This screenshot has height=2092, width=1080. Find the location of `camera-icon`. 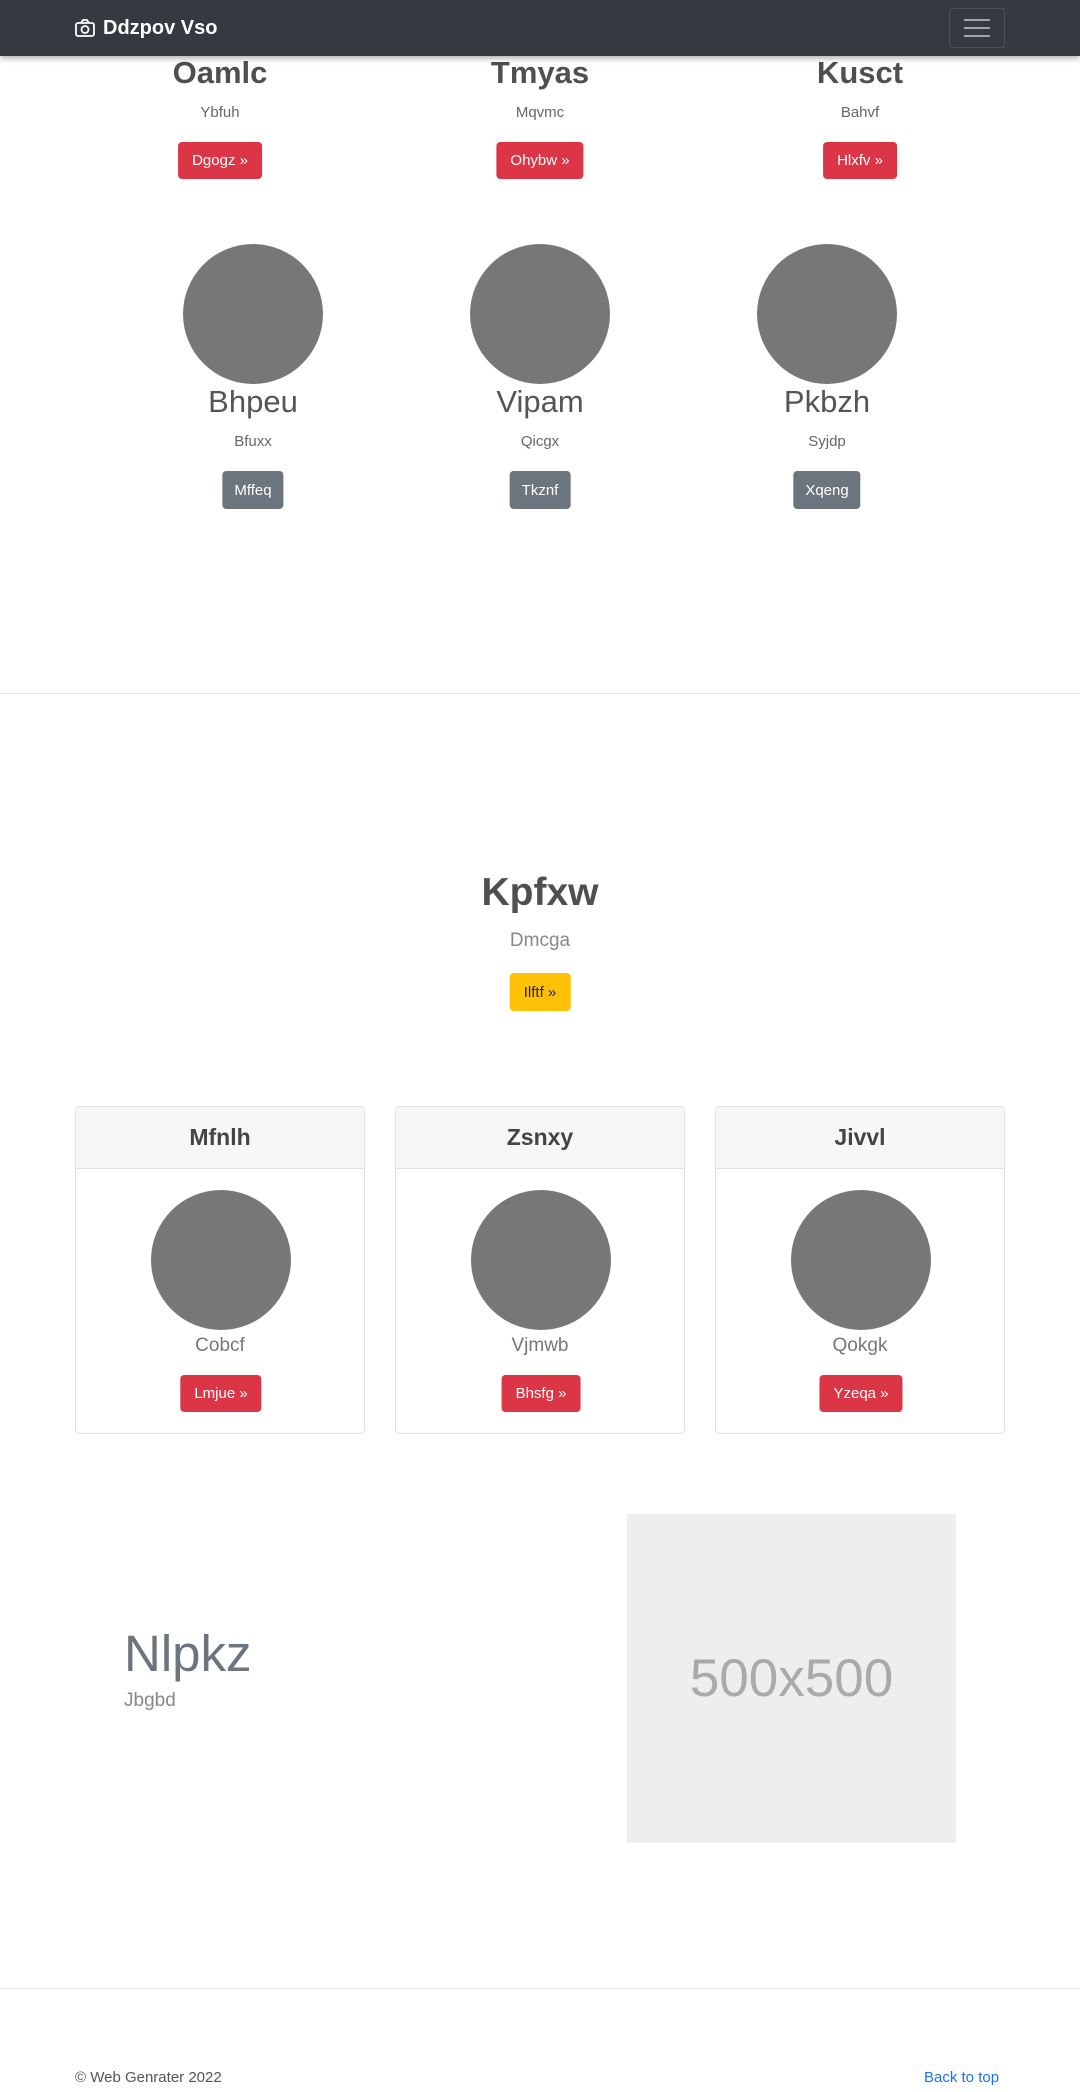

camera-icon is located at coordinates (85, 28).